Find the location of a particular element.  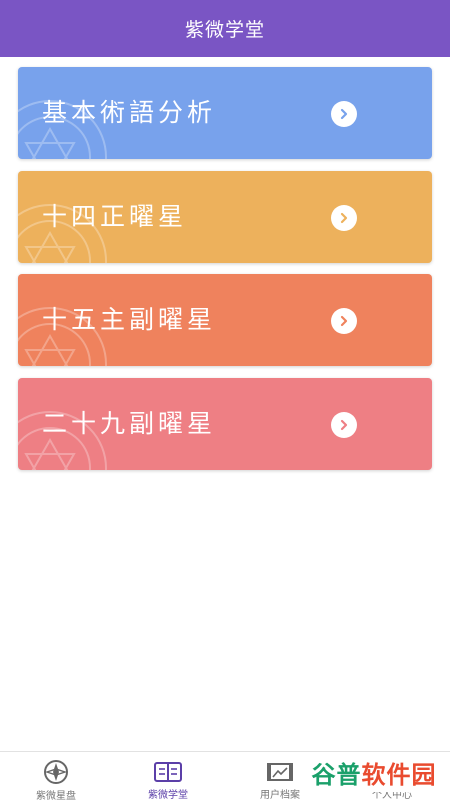

archive-icon is located at coordinates (280, 771).